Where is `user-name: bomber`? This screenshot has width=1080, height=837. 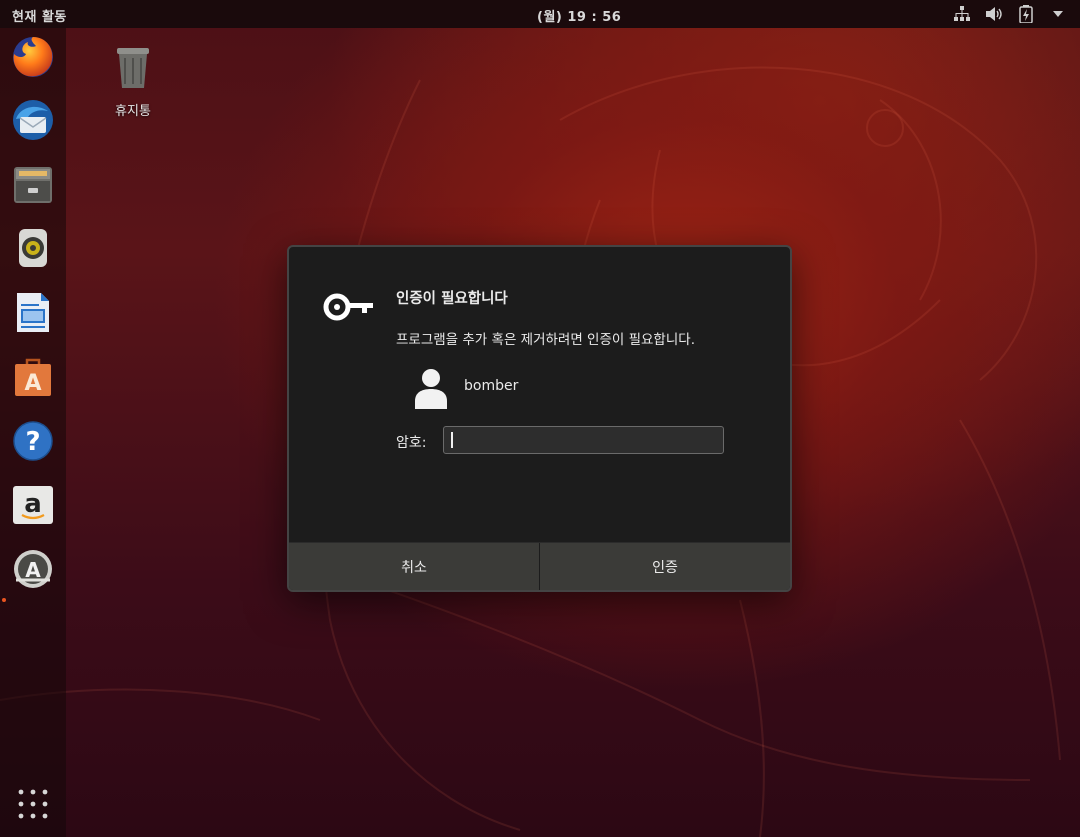 user-name: bomber is located at coordinates (491, 386).